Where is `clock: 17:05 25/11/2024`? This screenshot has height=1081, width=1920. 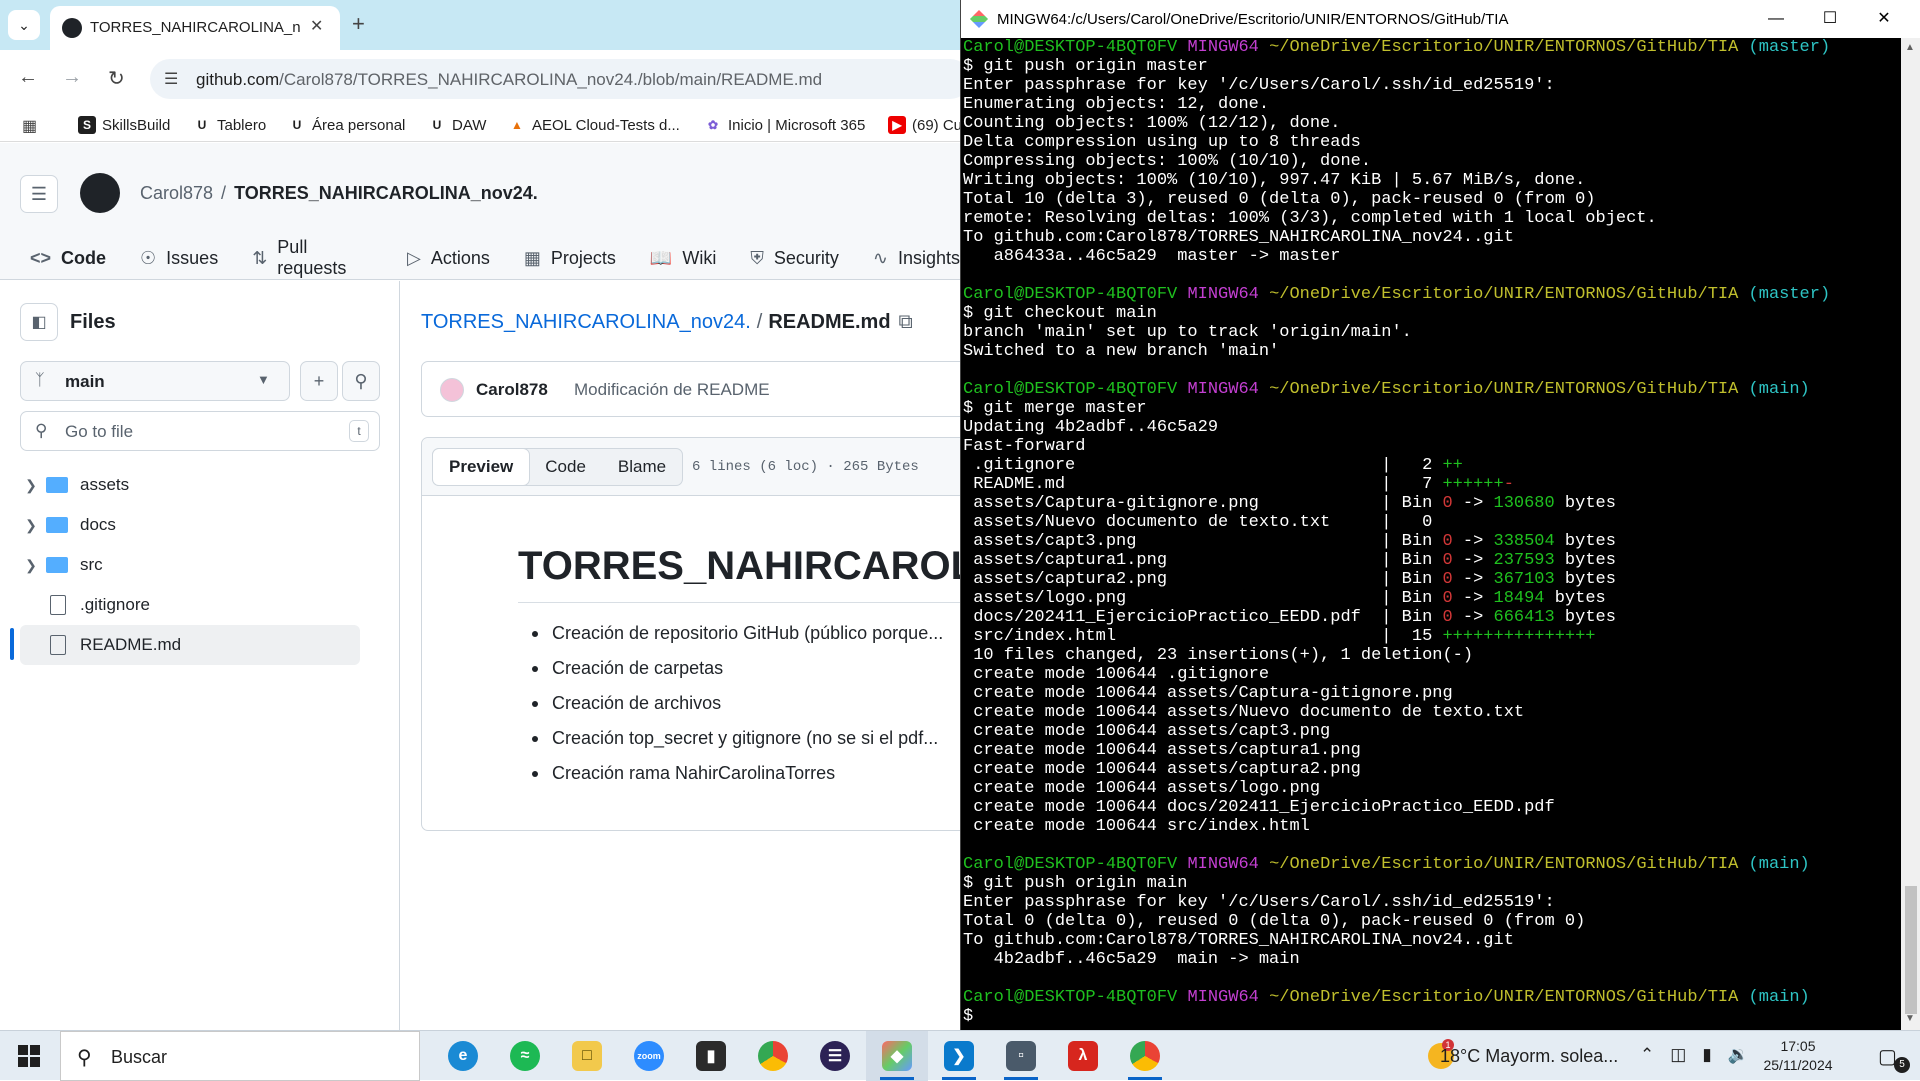 clock: 17:05 25/11/2024 is located at coordinates (1798, 1056).